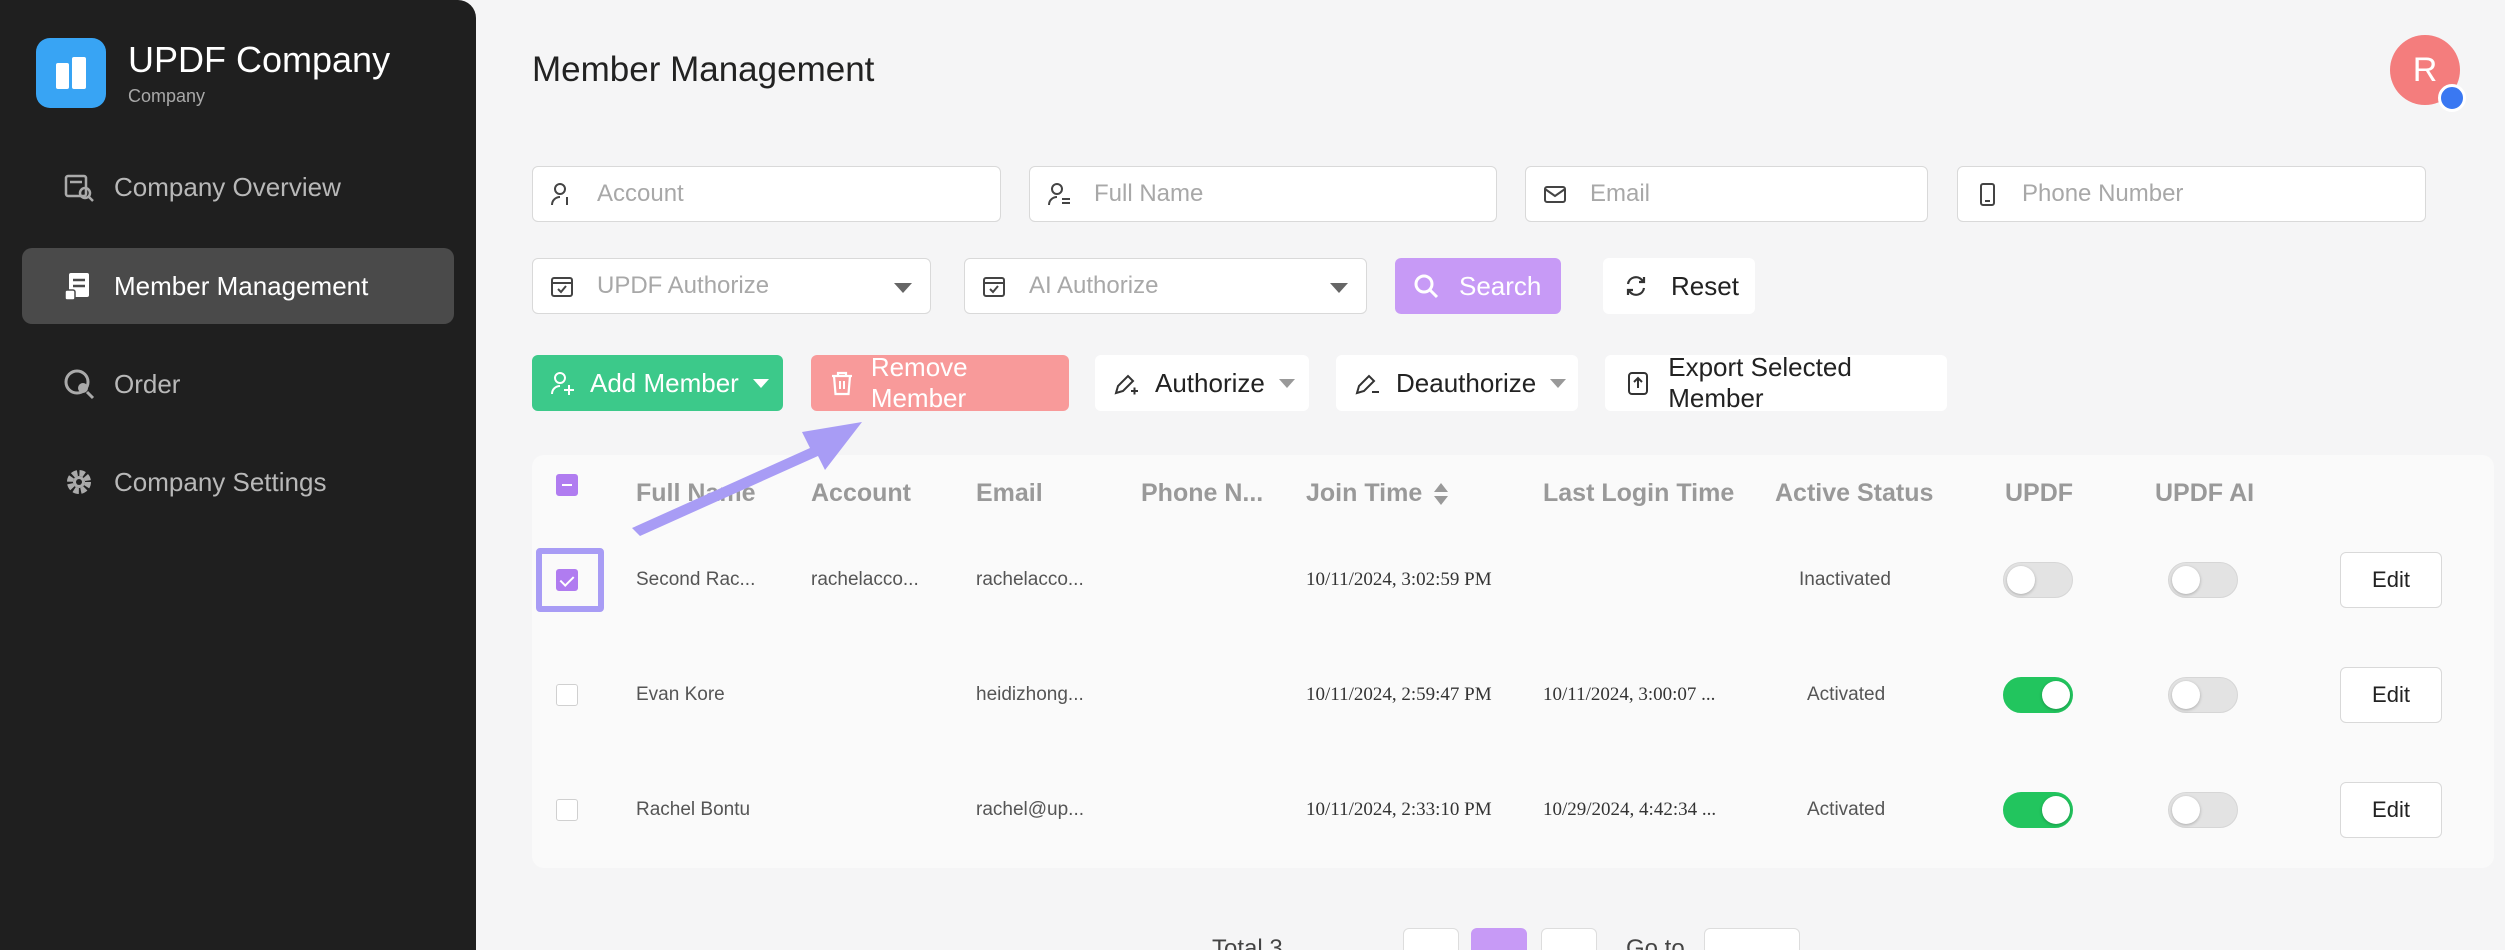  What do you see at coordinates (1165, 286) in the screenshot?
I see `ai-authorize-select: AI Authorize` at bounding box center [1165, 286].